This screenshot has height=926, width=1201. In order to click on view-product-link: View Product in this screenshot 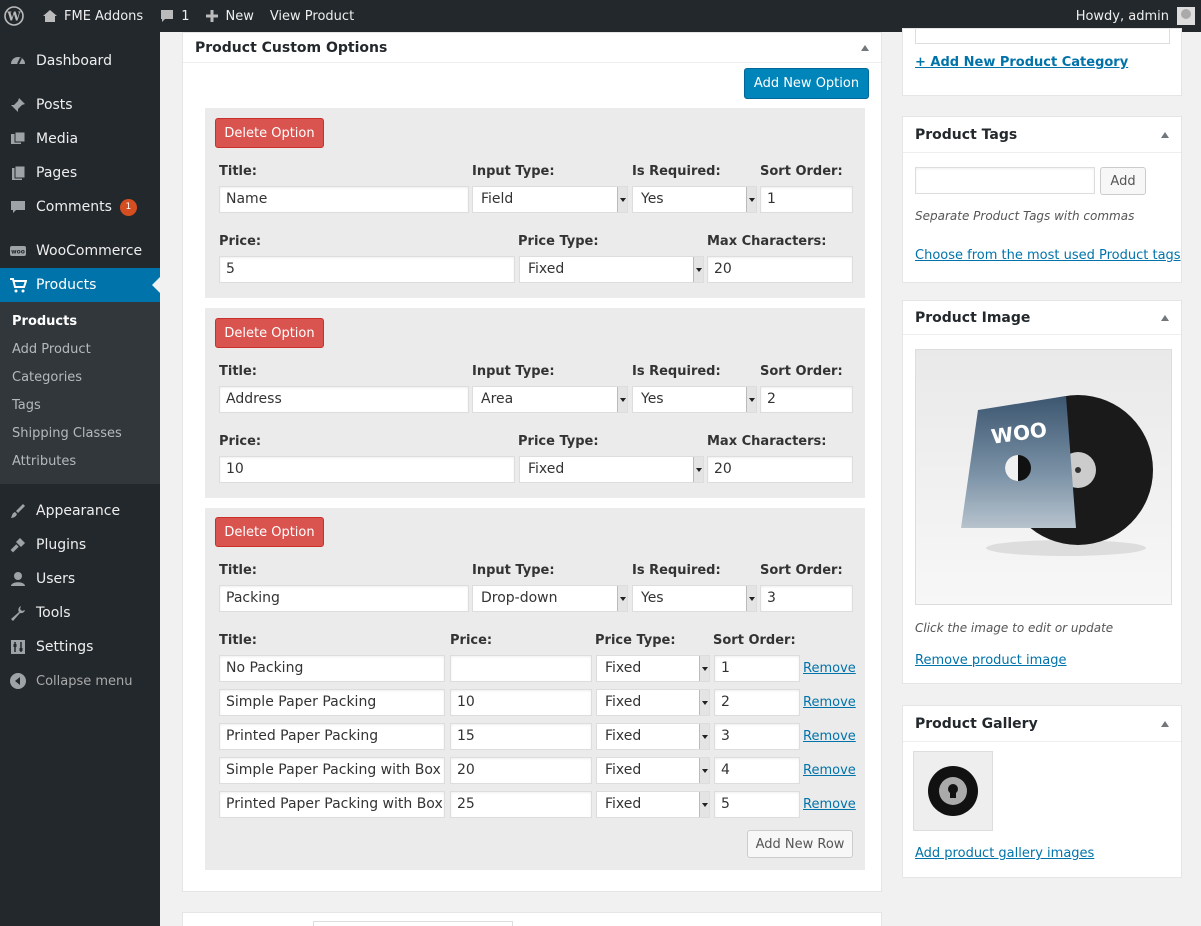, I will do `click(312, 16)`.